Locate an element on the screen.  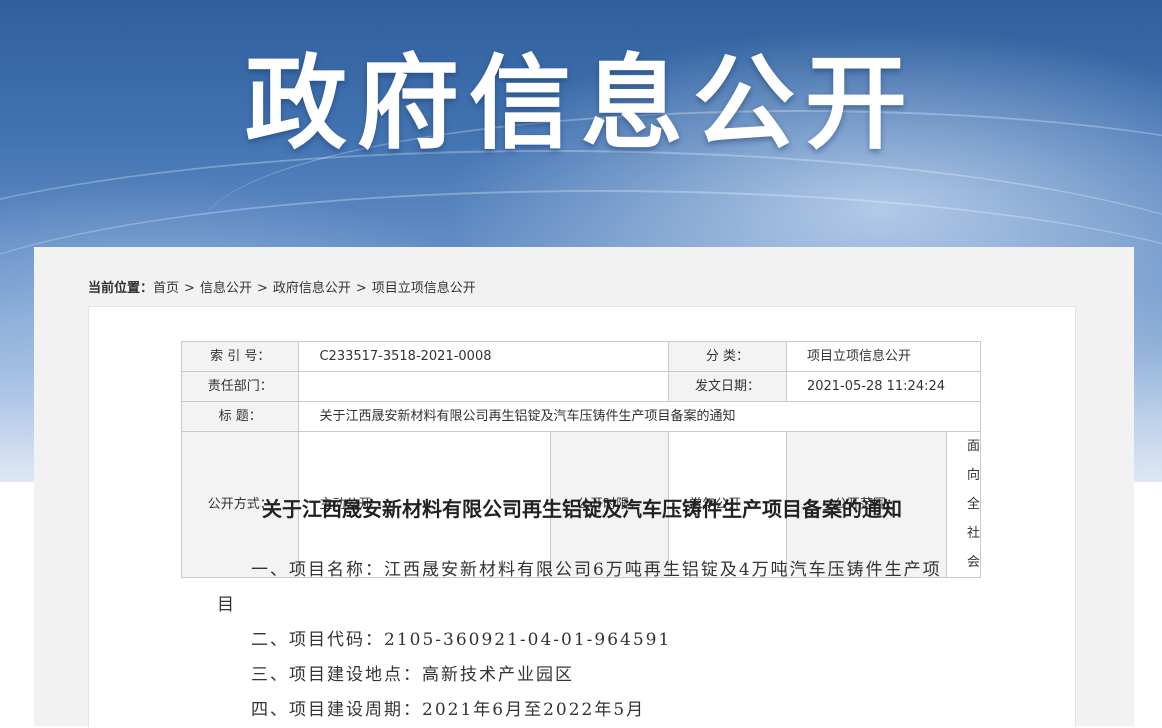
breadcrumb: 当前位置：首页 > 信息公开 > 政府信息公开 > 项目立项信息公开 is located at coordinates (282, 286).